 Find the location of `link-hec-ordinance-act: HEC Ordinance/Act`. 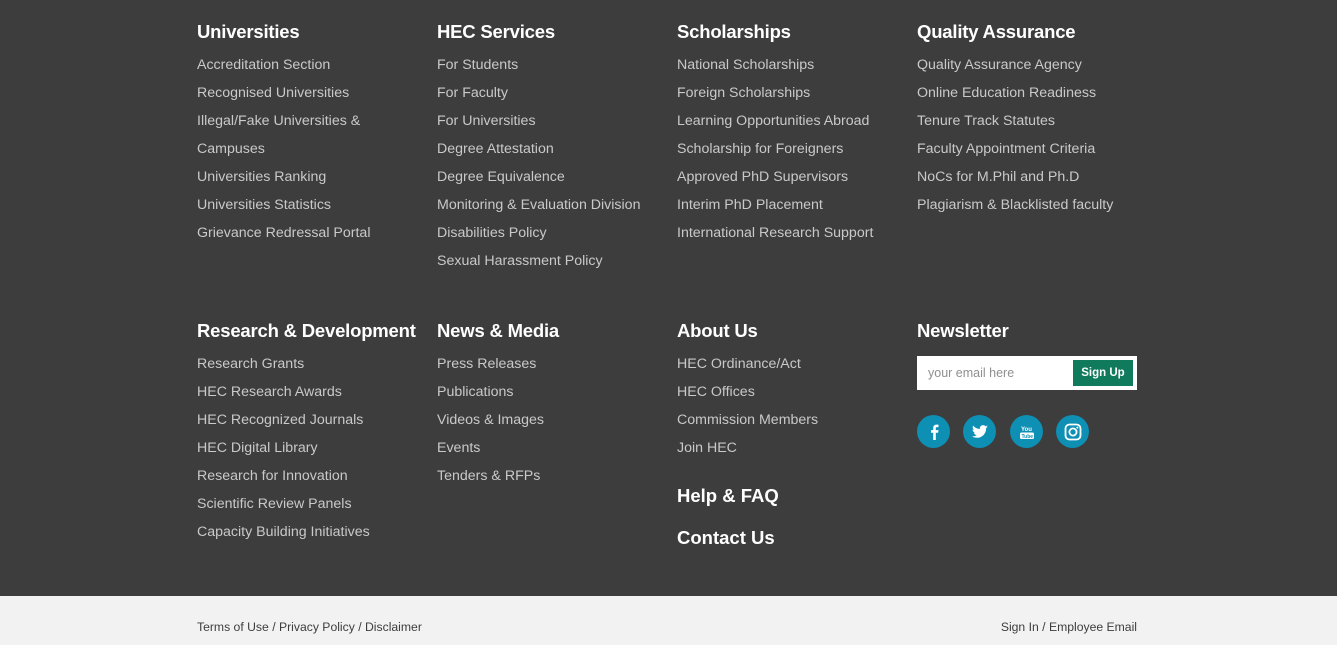

link-hec-ordinance-act: HEC Ordinance/Act is located at coordinates (739, 364).